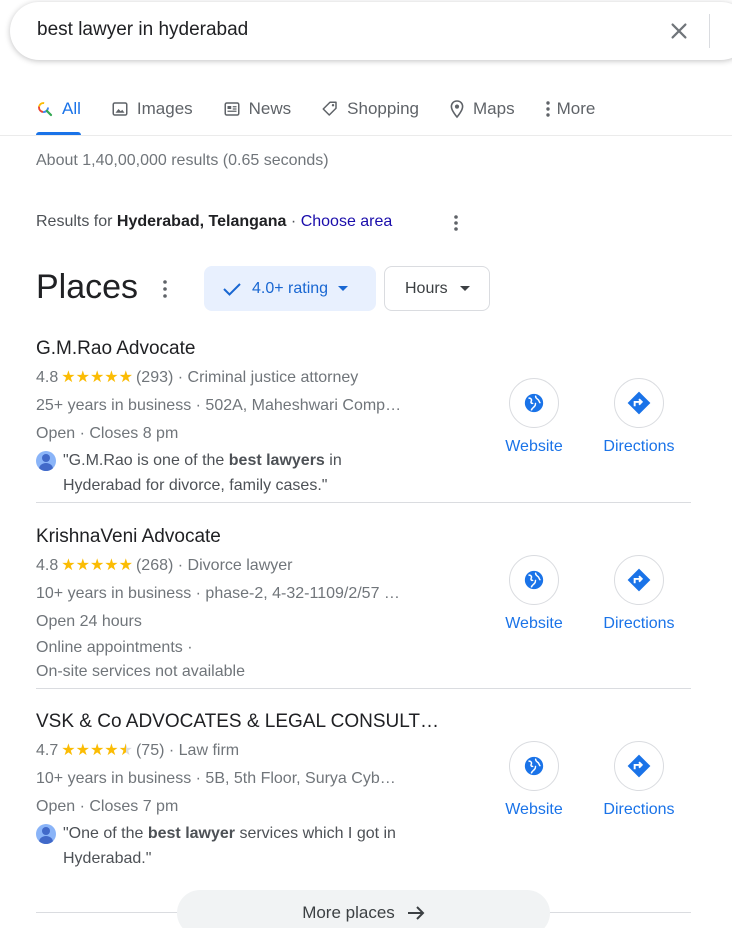 The image size is (732, 928). Describe the element at coordinates (71, 108) in the screenshot. I see `tab-all-label: All` at that location.